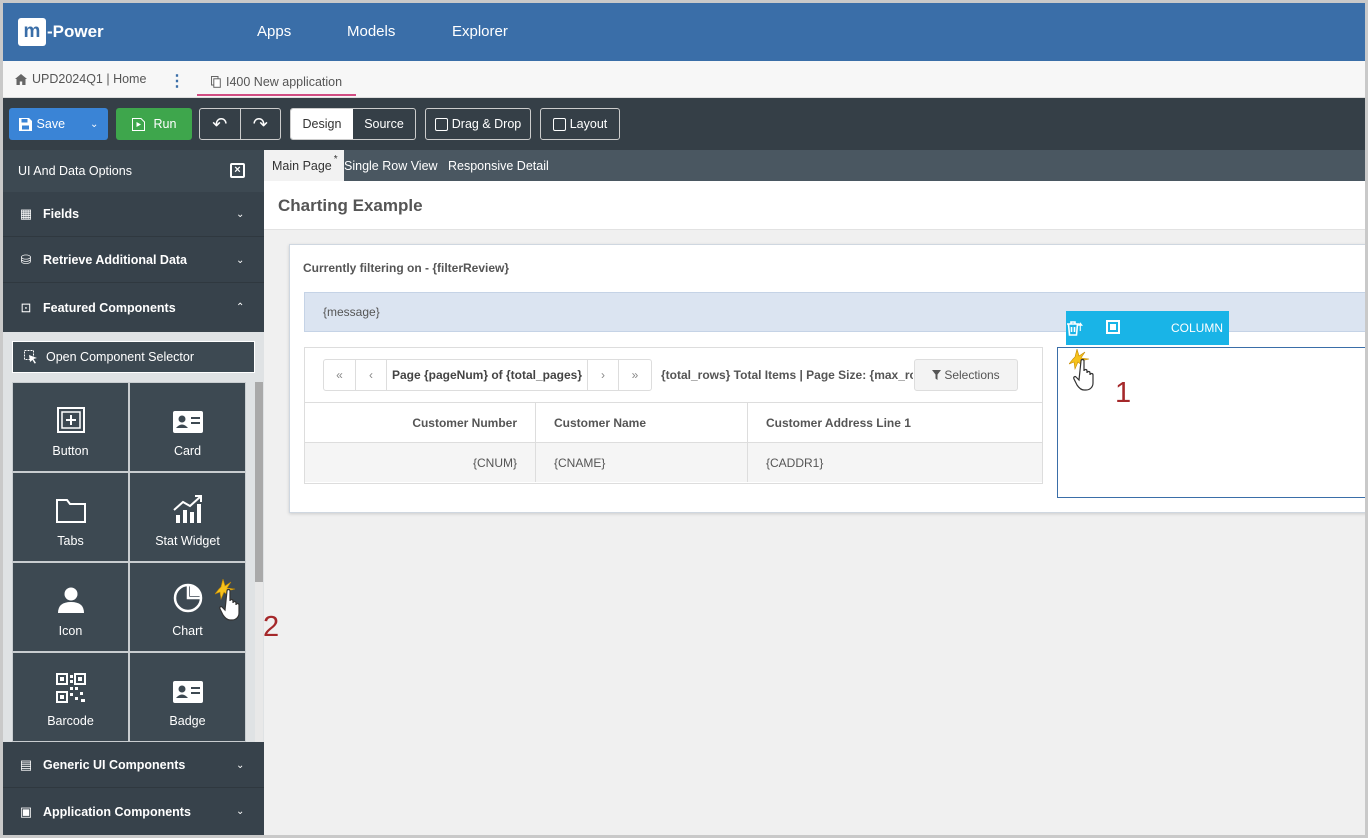 The height and width of the screenshot is (838, 1368). I want to click on message-text: {message}, so click(351, 312).